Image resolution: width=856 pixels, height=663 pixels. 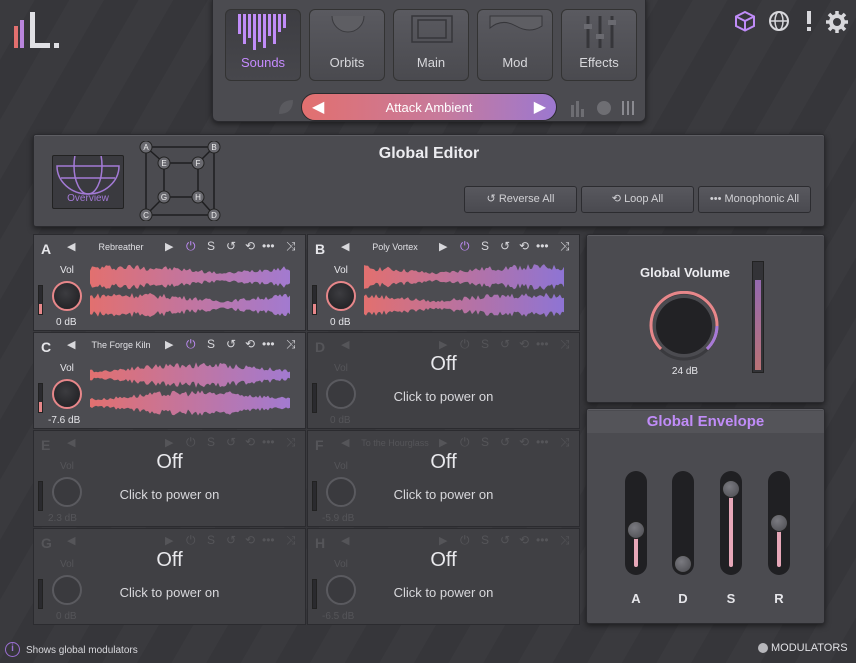 What do you see at coordinates (731, 523) in the screenshot?
I see `envelope-fader-s` at bounding box center [731, 523].